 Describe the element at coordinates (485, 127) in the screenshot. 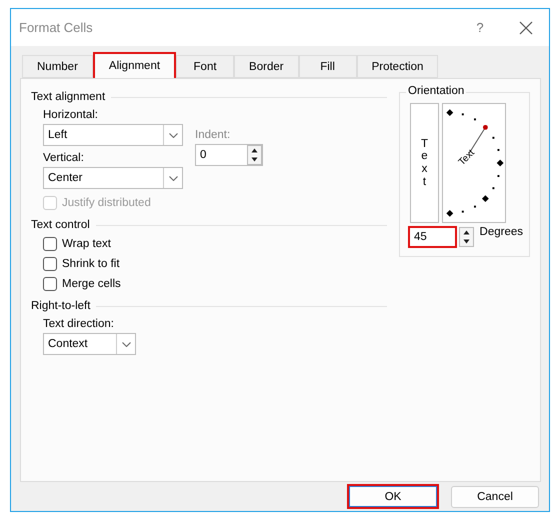

I see `angle-handle` at that location.